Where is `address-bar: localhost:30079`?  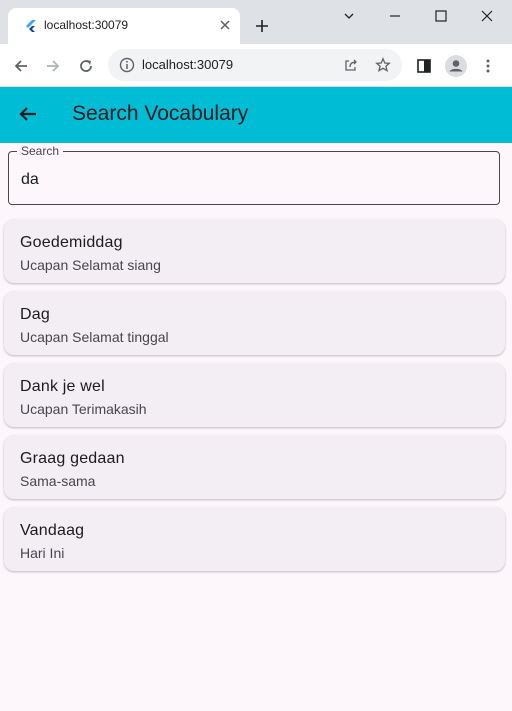
address-bar: localhost:30079 is located at coordinates (255, 65).